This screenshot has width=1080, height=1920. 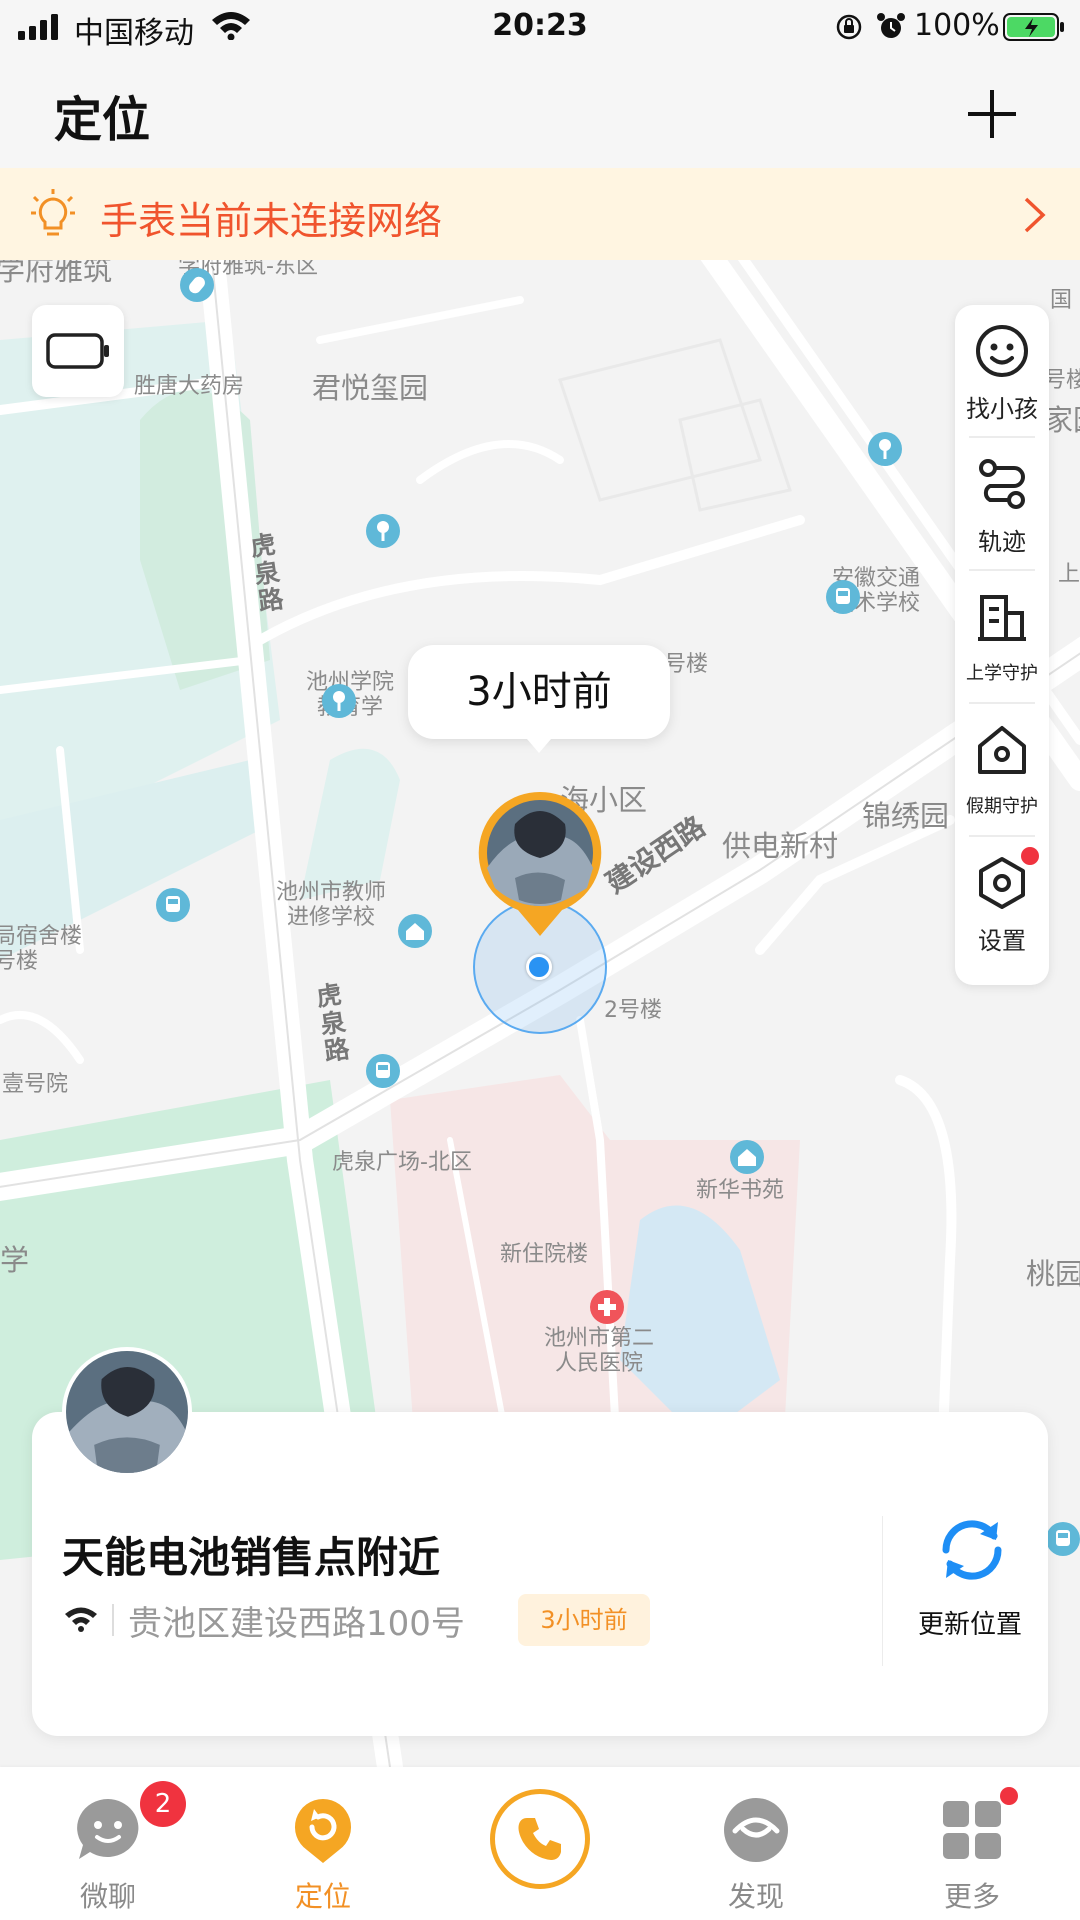 I want to click on settings-hexagon-icon, so click(x=1002, y=883).